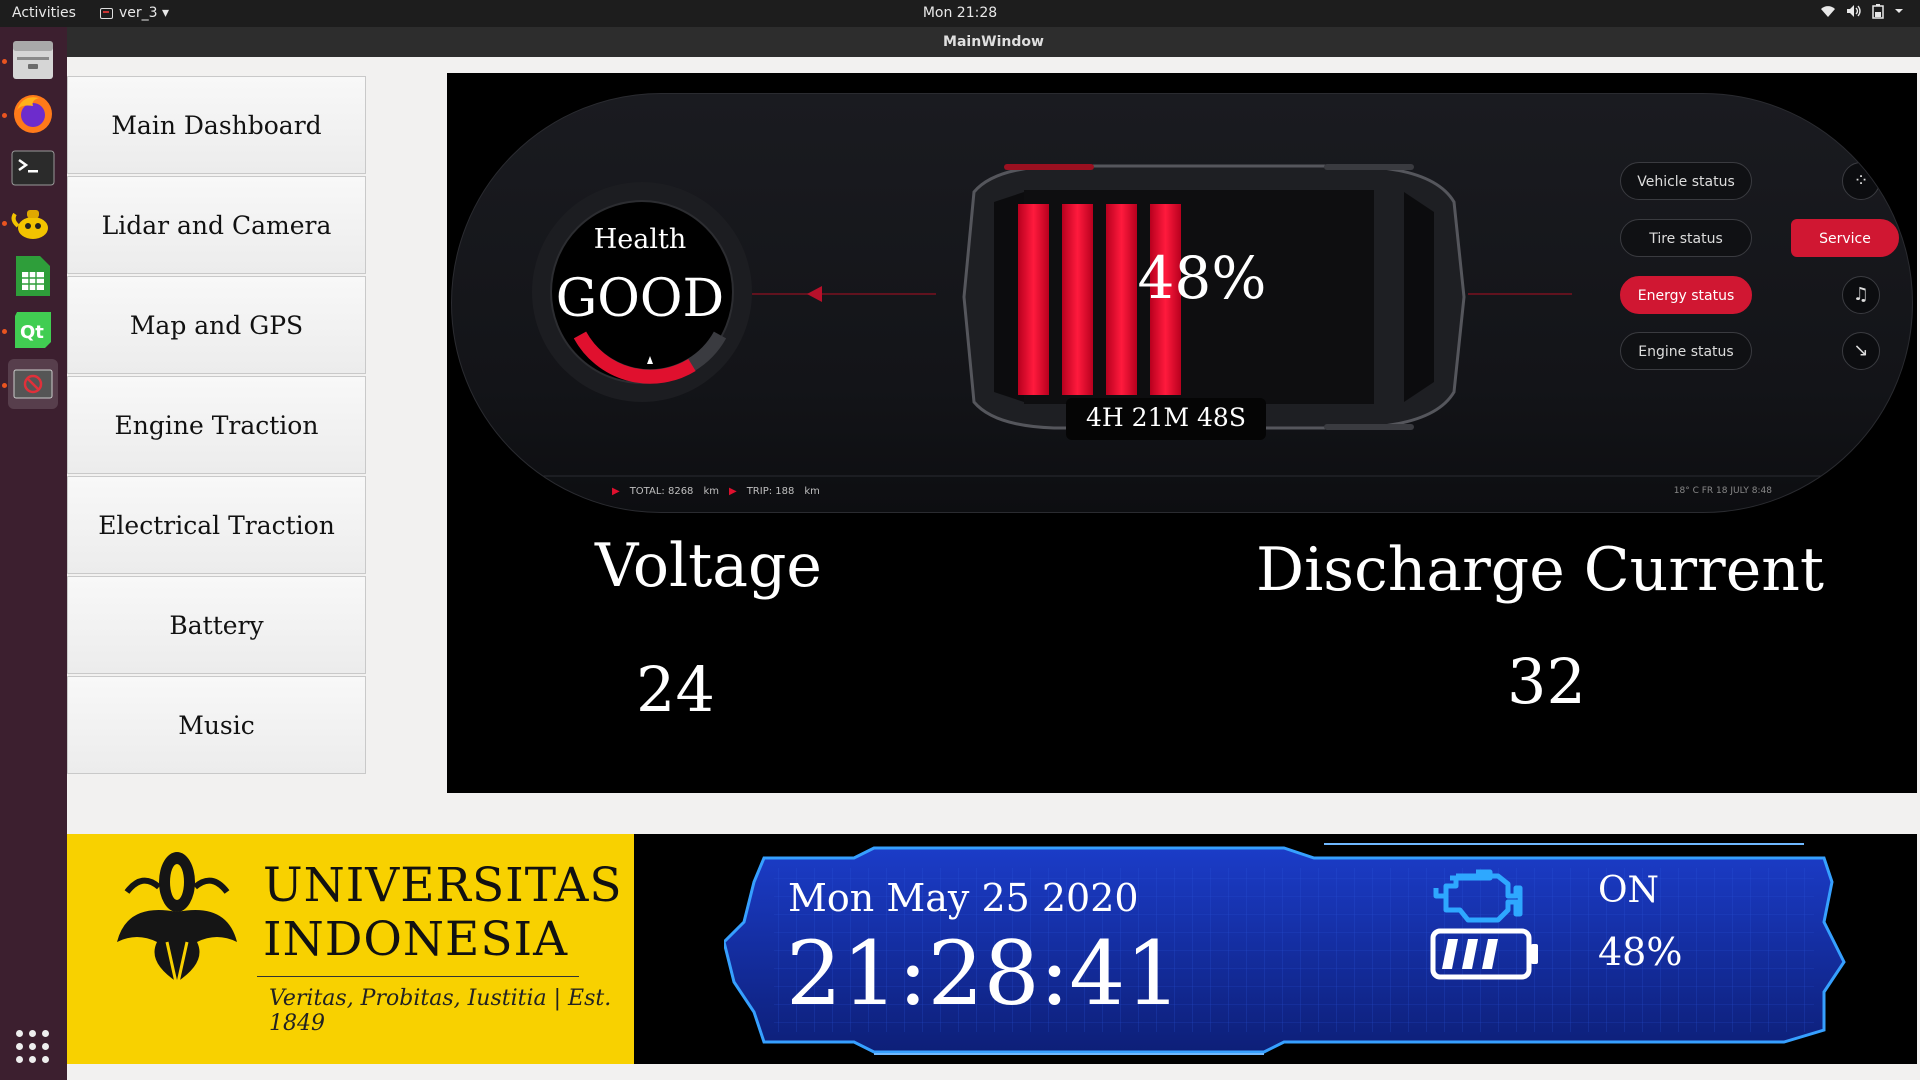 Image resolution: width=1920 pixels, height=1080 pixels. Describe the element at coordinates (418, 976) in the screenshot. I see `divider` at that location.